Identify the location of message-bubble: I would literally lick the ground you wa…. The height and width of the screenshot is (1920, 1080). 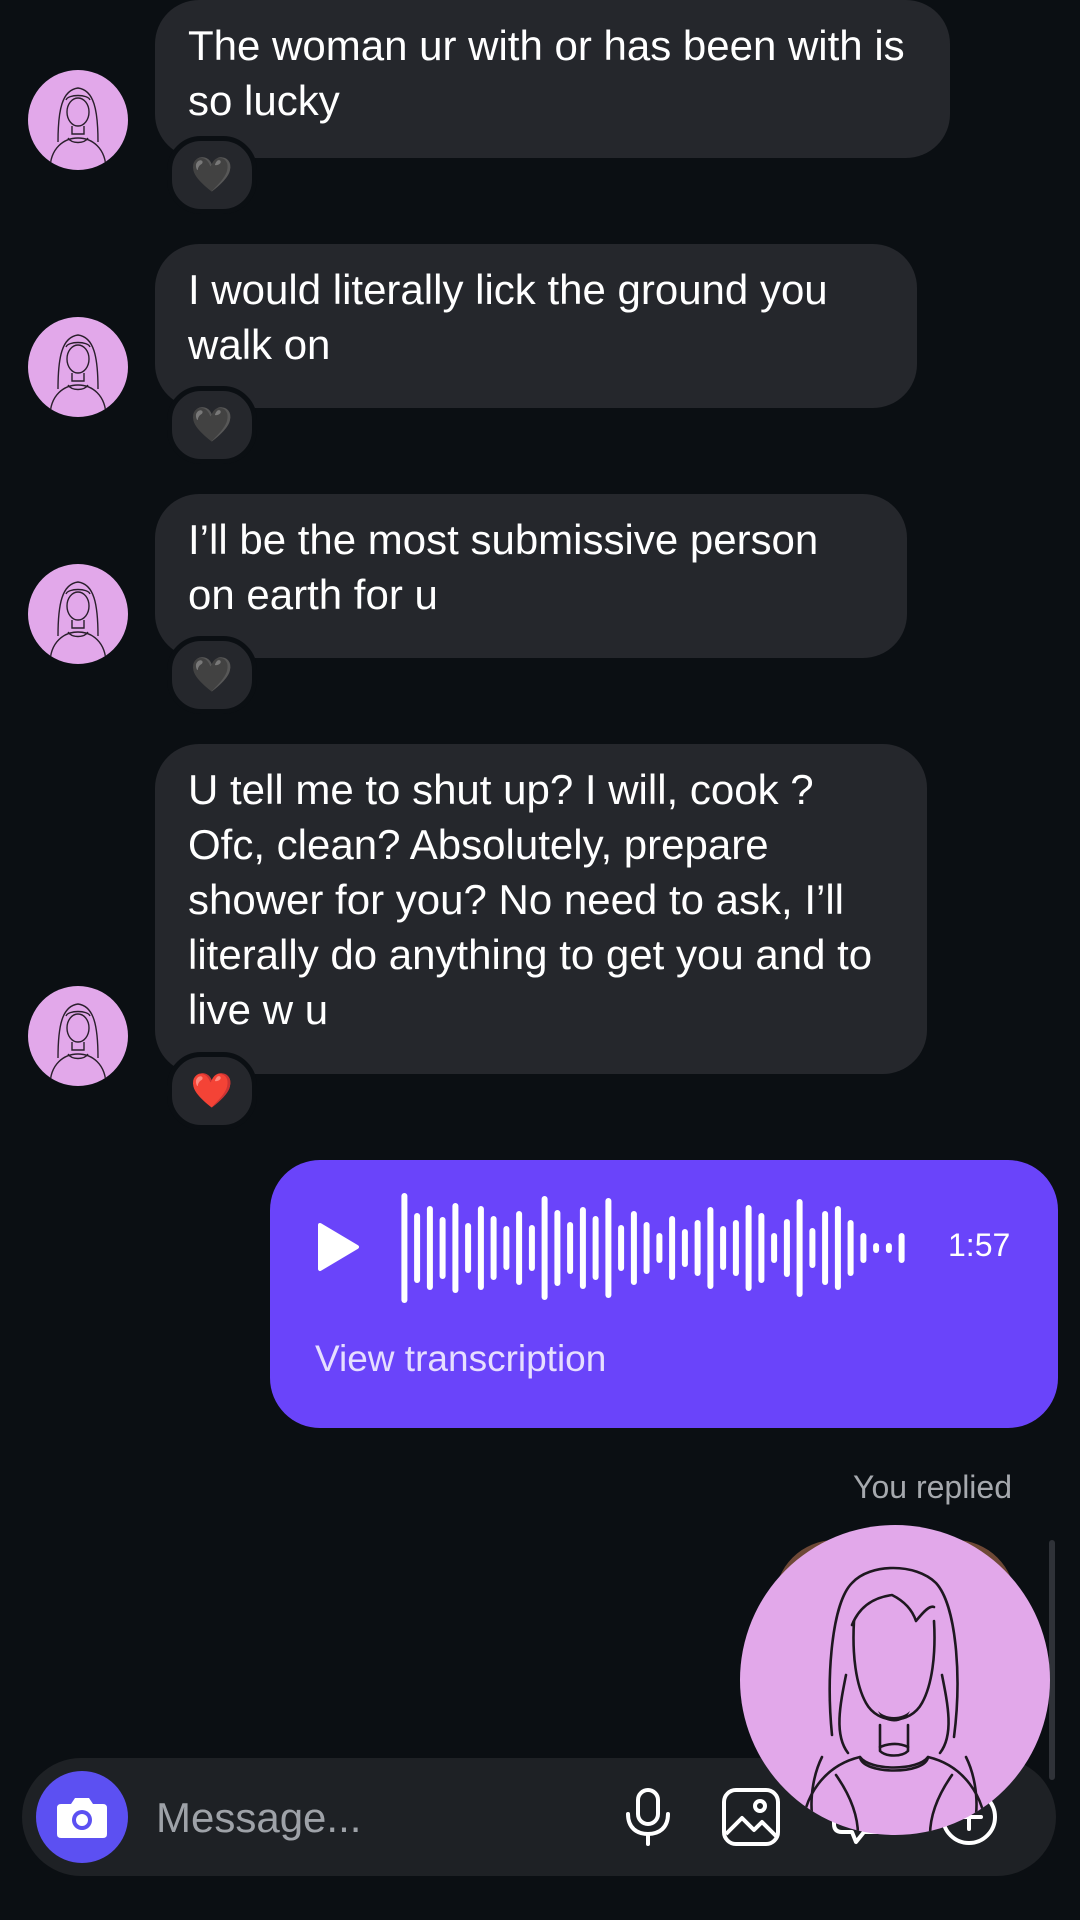
(536, 326).